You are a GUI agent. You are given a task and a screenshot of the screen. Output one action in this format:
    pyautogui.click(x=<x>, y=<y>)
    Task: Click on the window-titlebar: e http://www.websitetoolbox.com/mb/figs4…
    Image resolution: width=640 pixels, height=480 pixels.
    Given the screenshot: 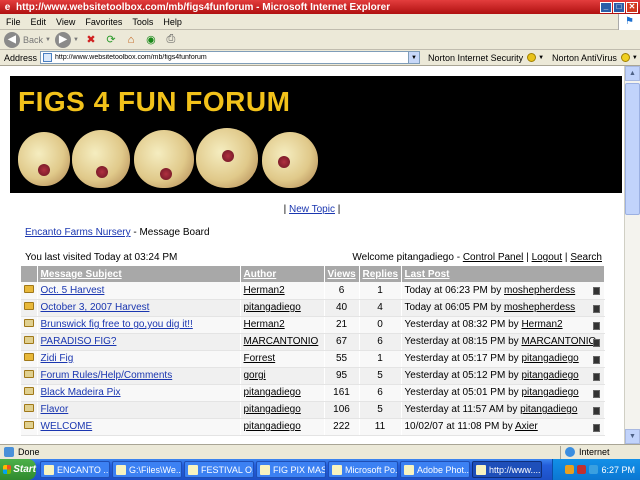 What is the action you would take?
    pyautogui.click(x=320, y=7)
    